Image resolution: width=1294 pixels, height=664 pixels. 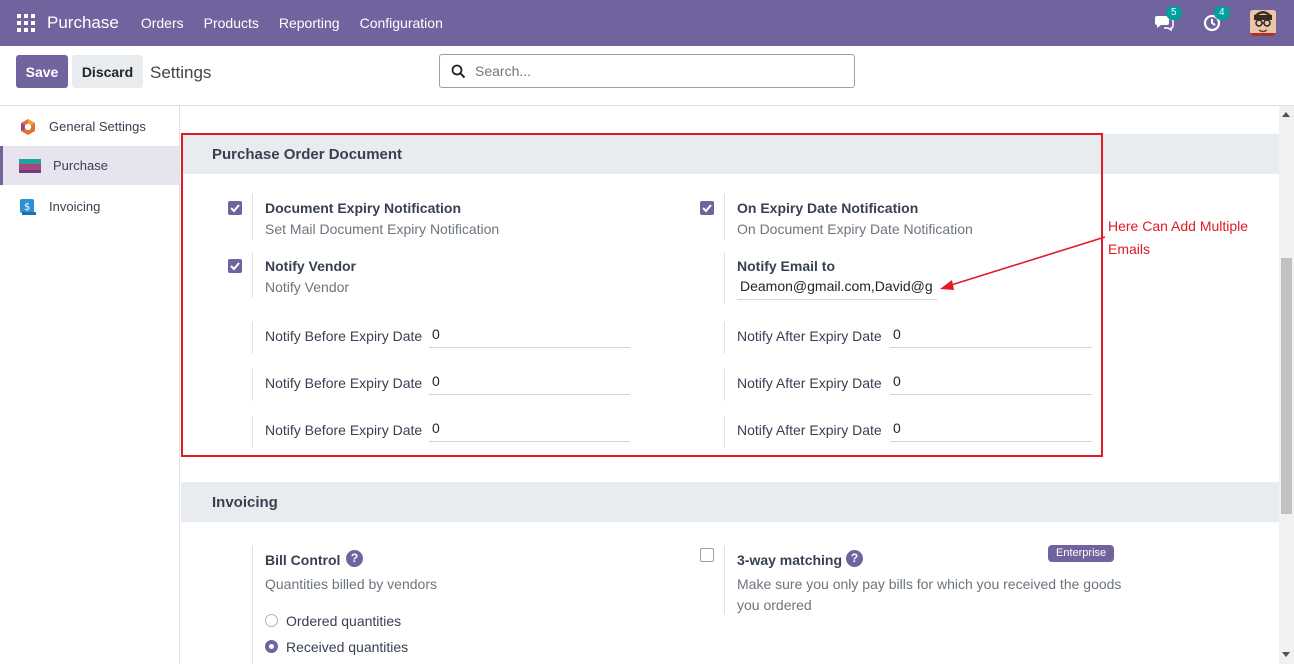 I want to click on notify-after-input-2: 0, so click(x=991, y=384).